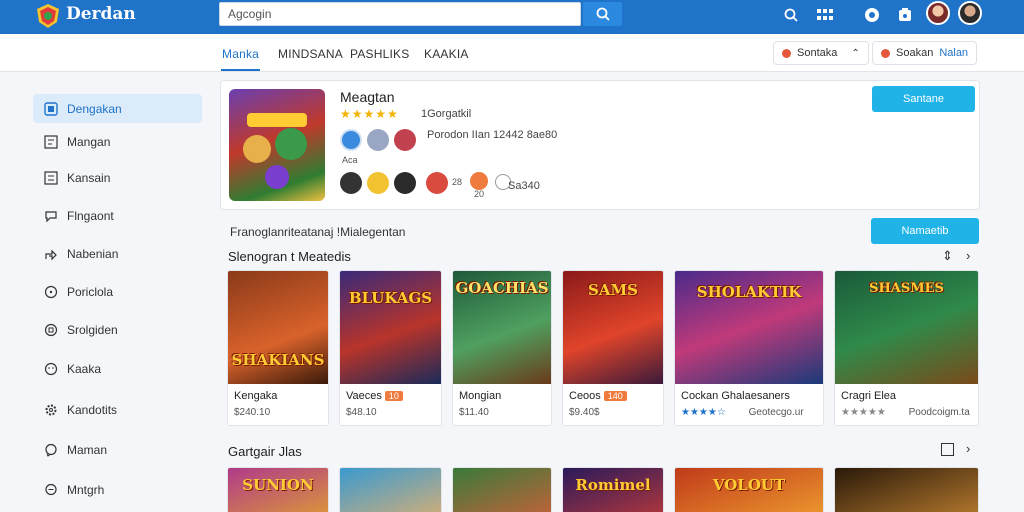 Image resolution: width=1024 pixels, height=512 pixels. I want to click on game-card-art-title: SAMS, so click(613, 290).